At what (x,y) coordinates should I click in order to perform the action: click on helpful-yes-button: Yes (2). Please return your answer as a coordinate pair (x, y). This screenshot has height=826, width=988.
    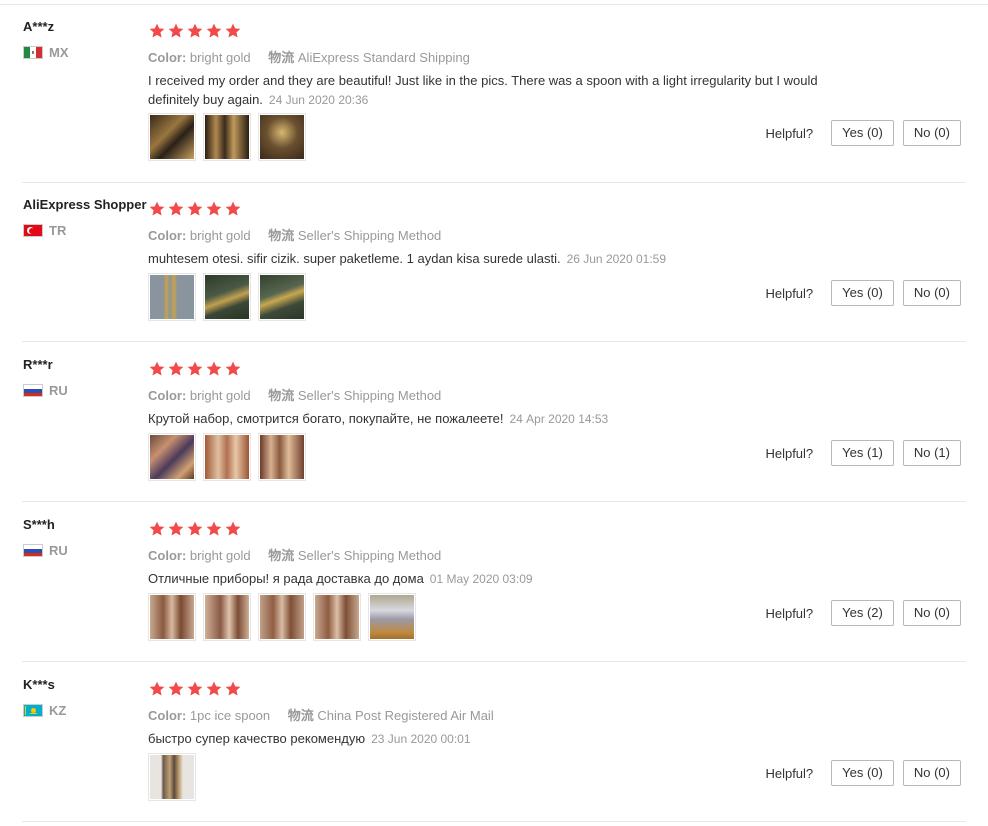
    Looking at the image, I should click on (862, 613).